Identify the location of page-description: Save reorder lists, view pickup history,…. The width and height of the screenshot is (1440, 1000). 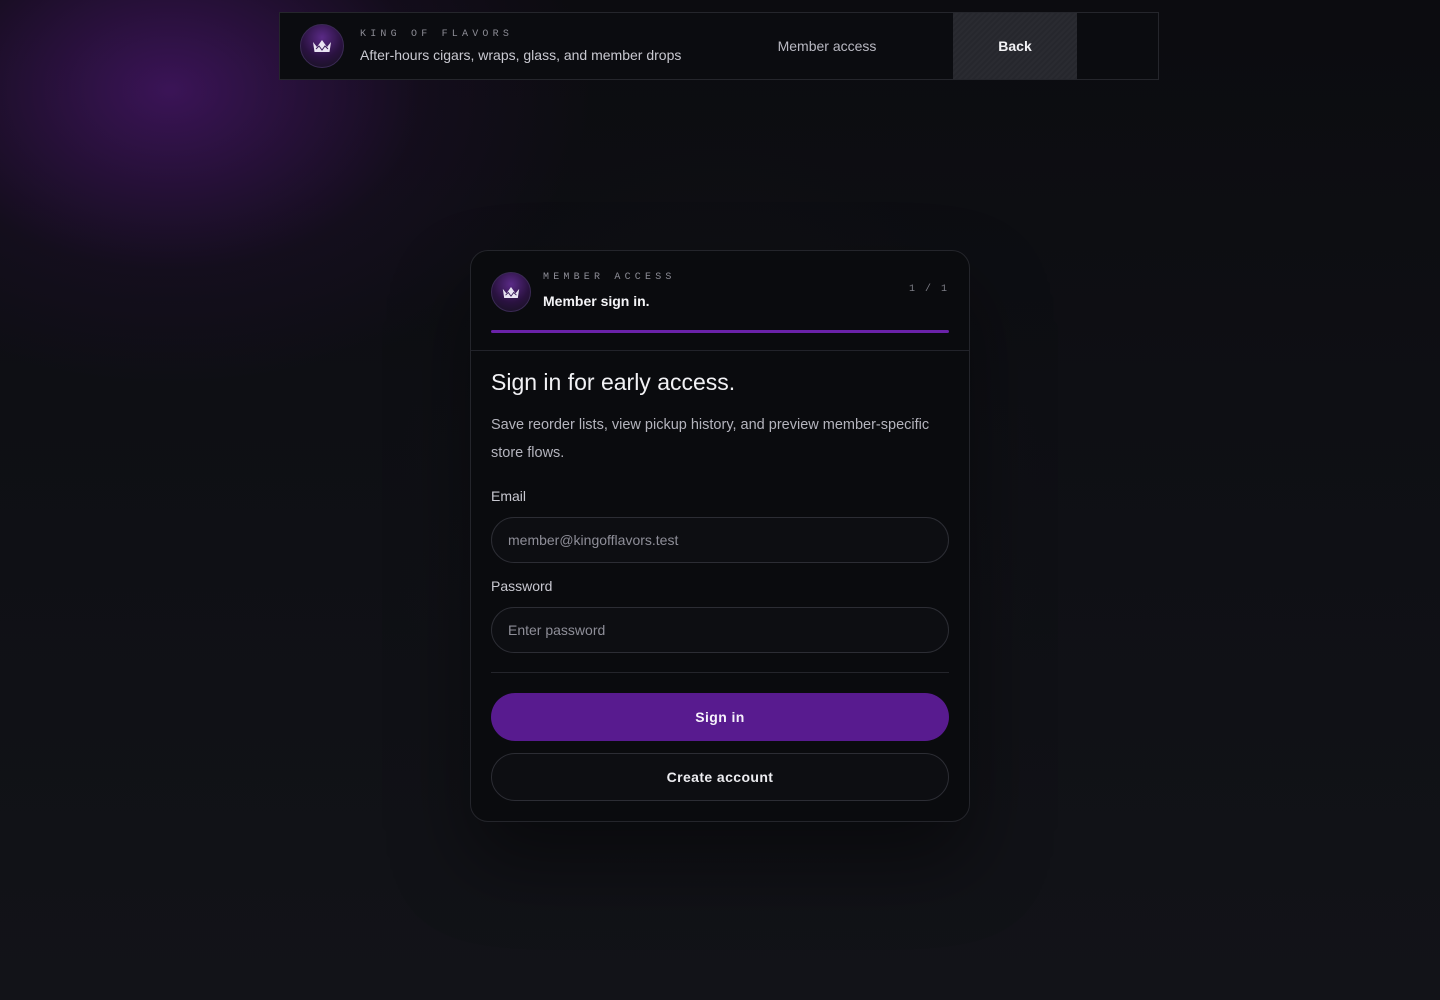
(710, 439).